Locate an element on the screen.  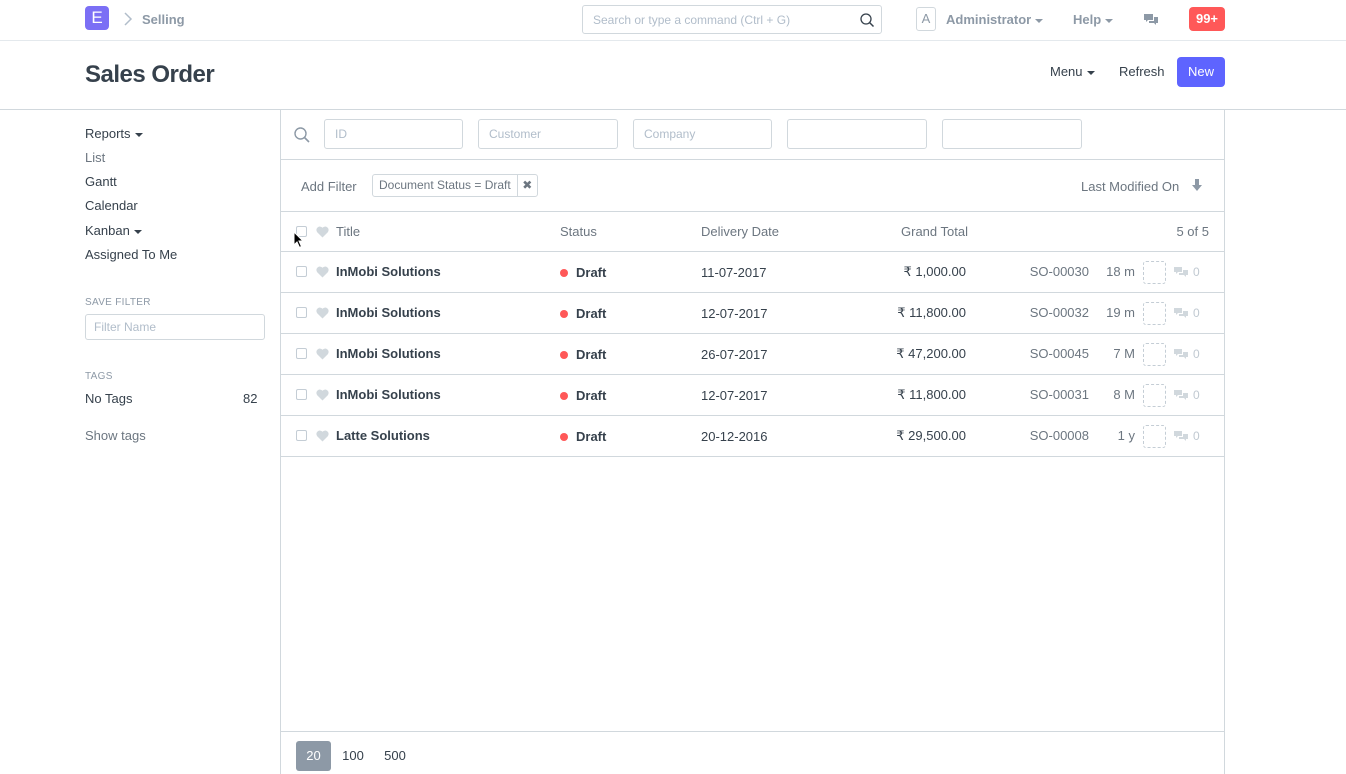
menu-label: Menu is located at coordinates (1066, 71).